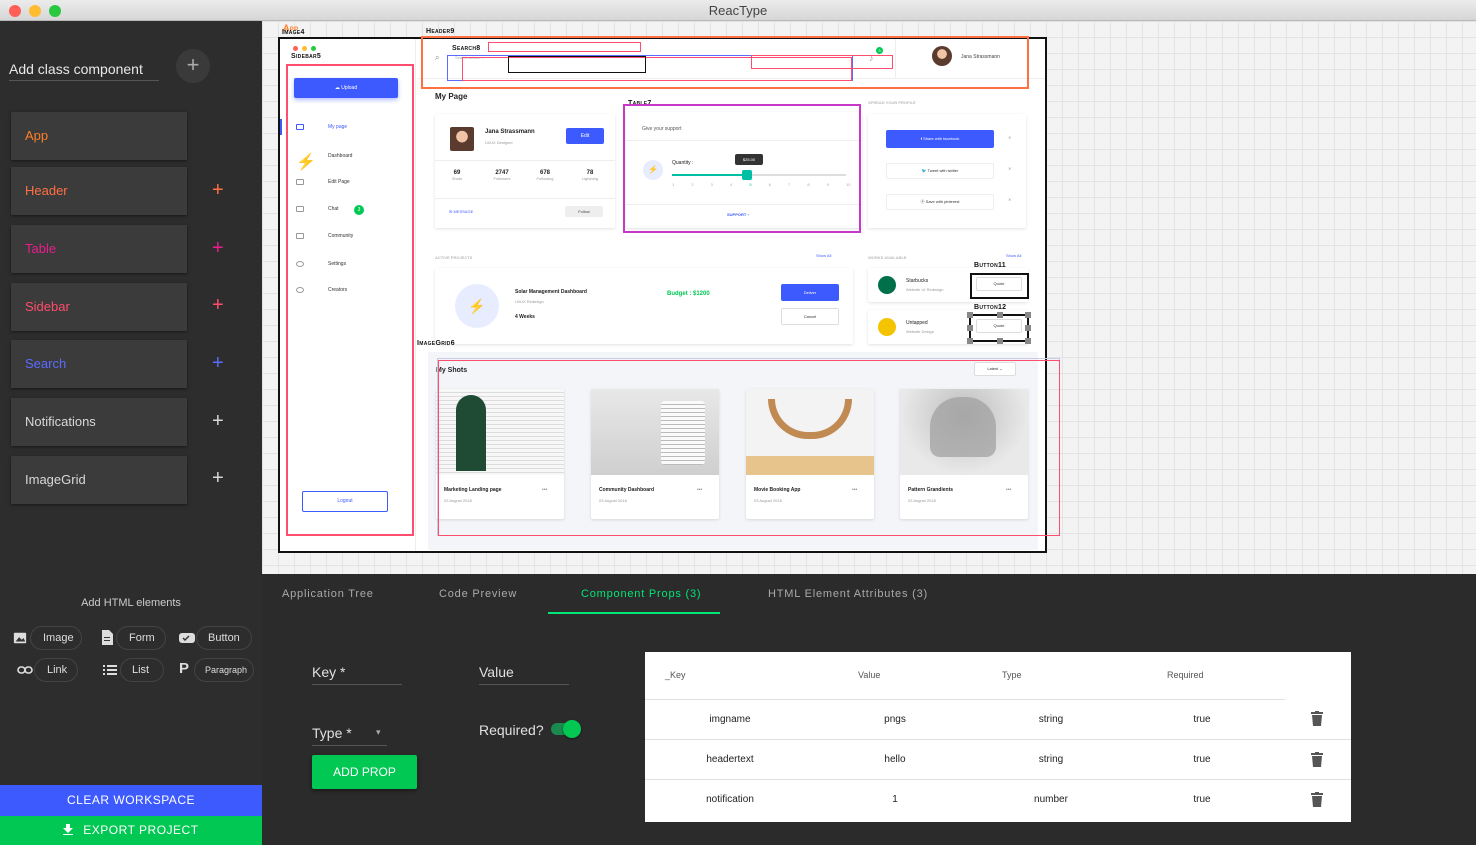  Describe the element at coordinates (337, 264) in the screenshot. I see `mockup-nav-settings: Settings` at that location.